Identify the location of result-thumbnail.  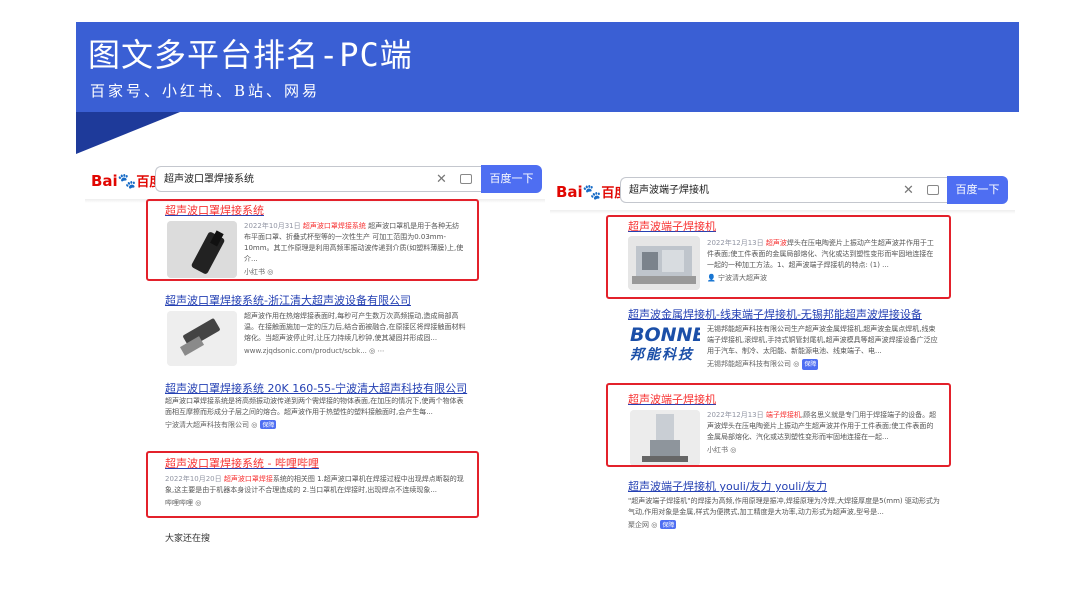
(202, 338).